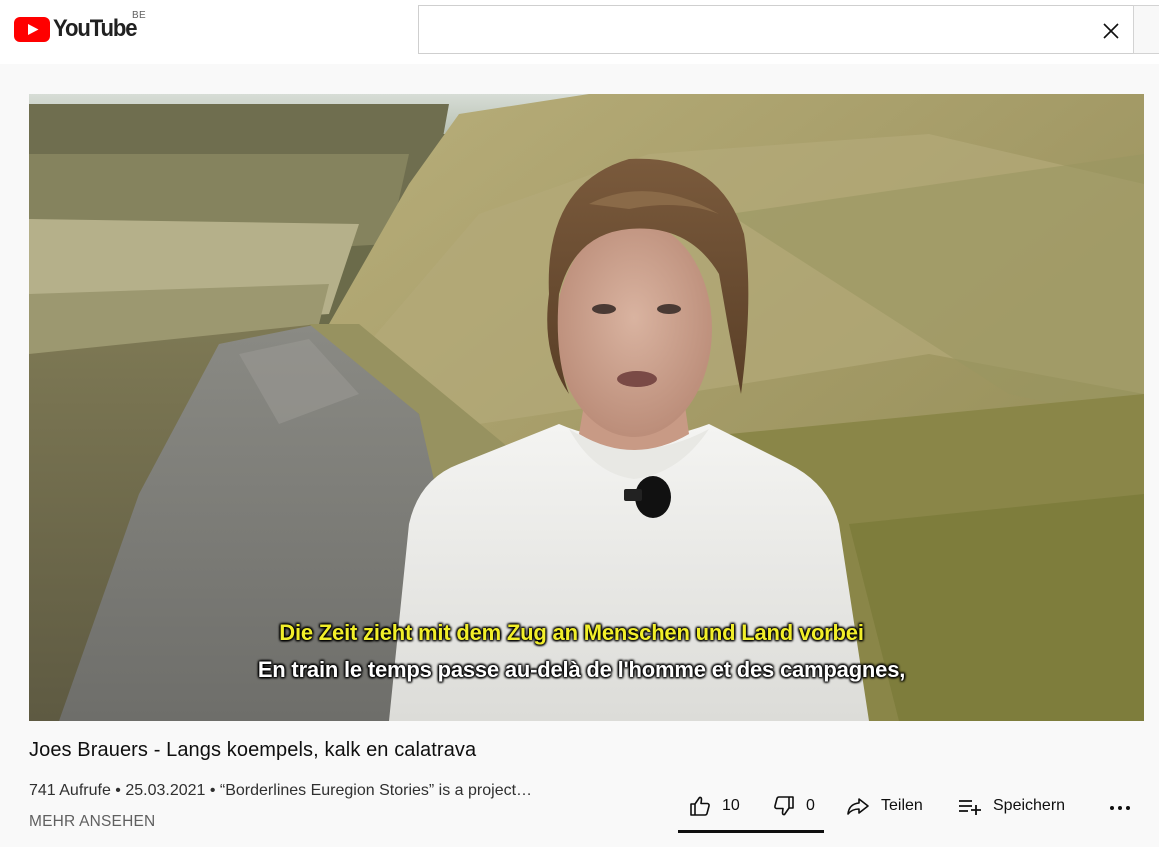 This screenshot has width=1159, height=847. I want to click on dislike-count: 0, so click(810, 805).